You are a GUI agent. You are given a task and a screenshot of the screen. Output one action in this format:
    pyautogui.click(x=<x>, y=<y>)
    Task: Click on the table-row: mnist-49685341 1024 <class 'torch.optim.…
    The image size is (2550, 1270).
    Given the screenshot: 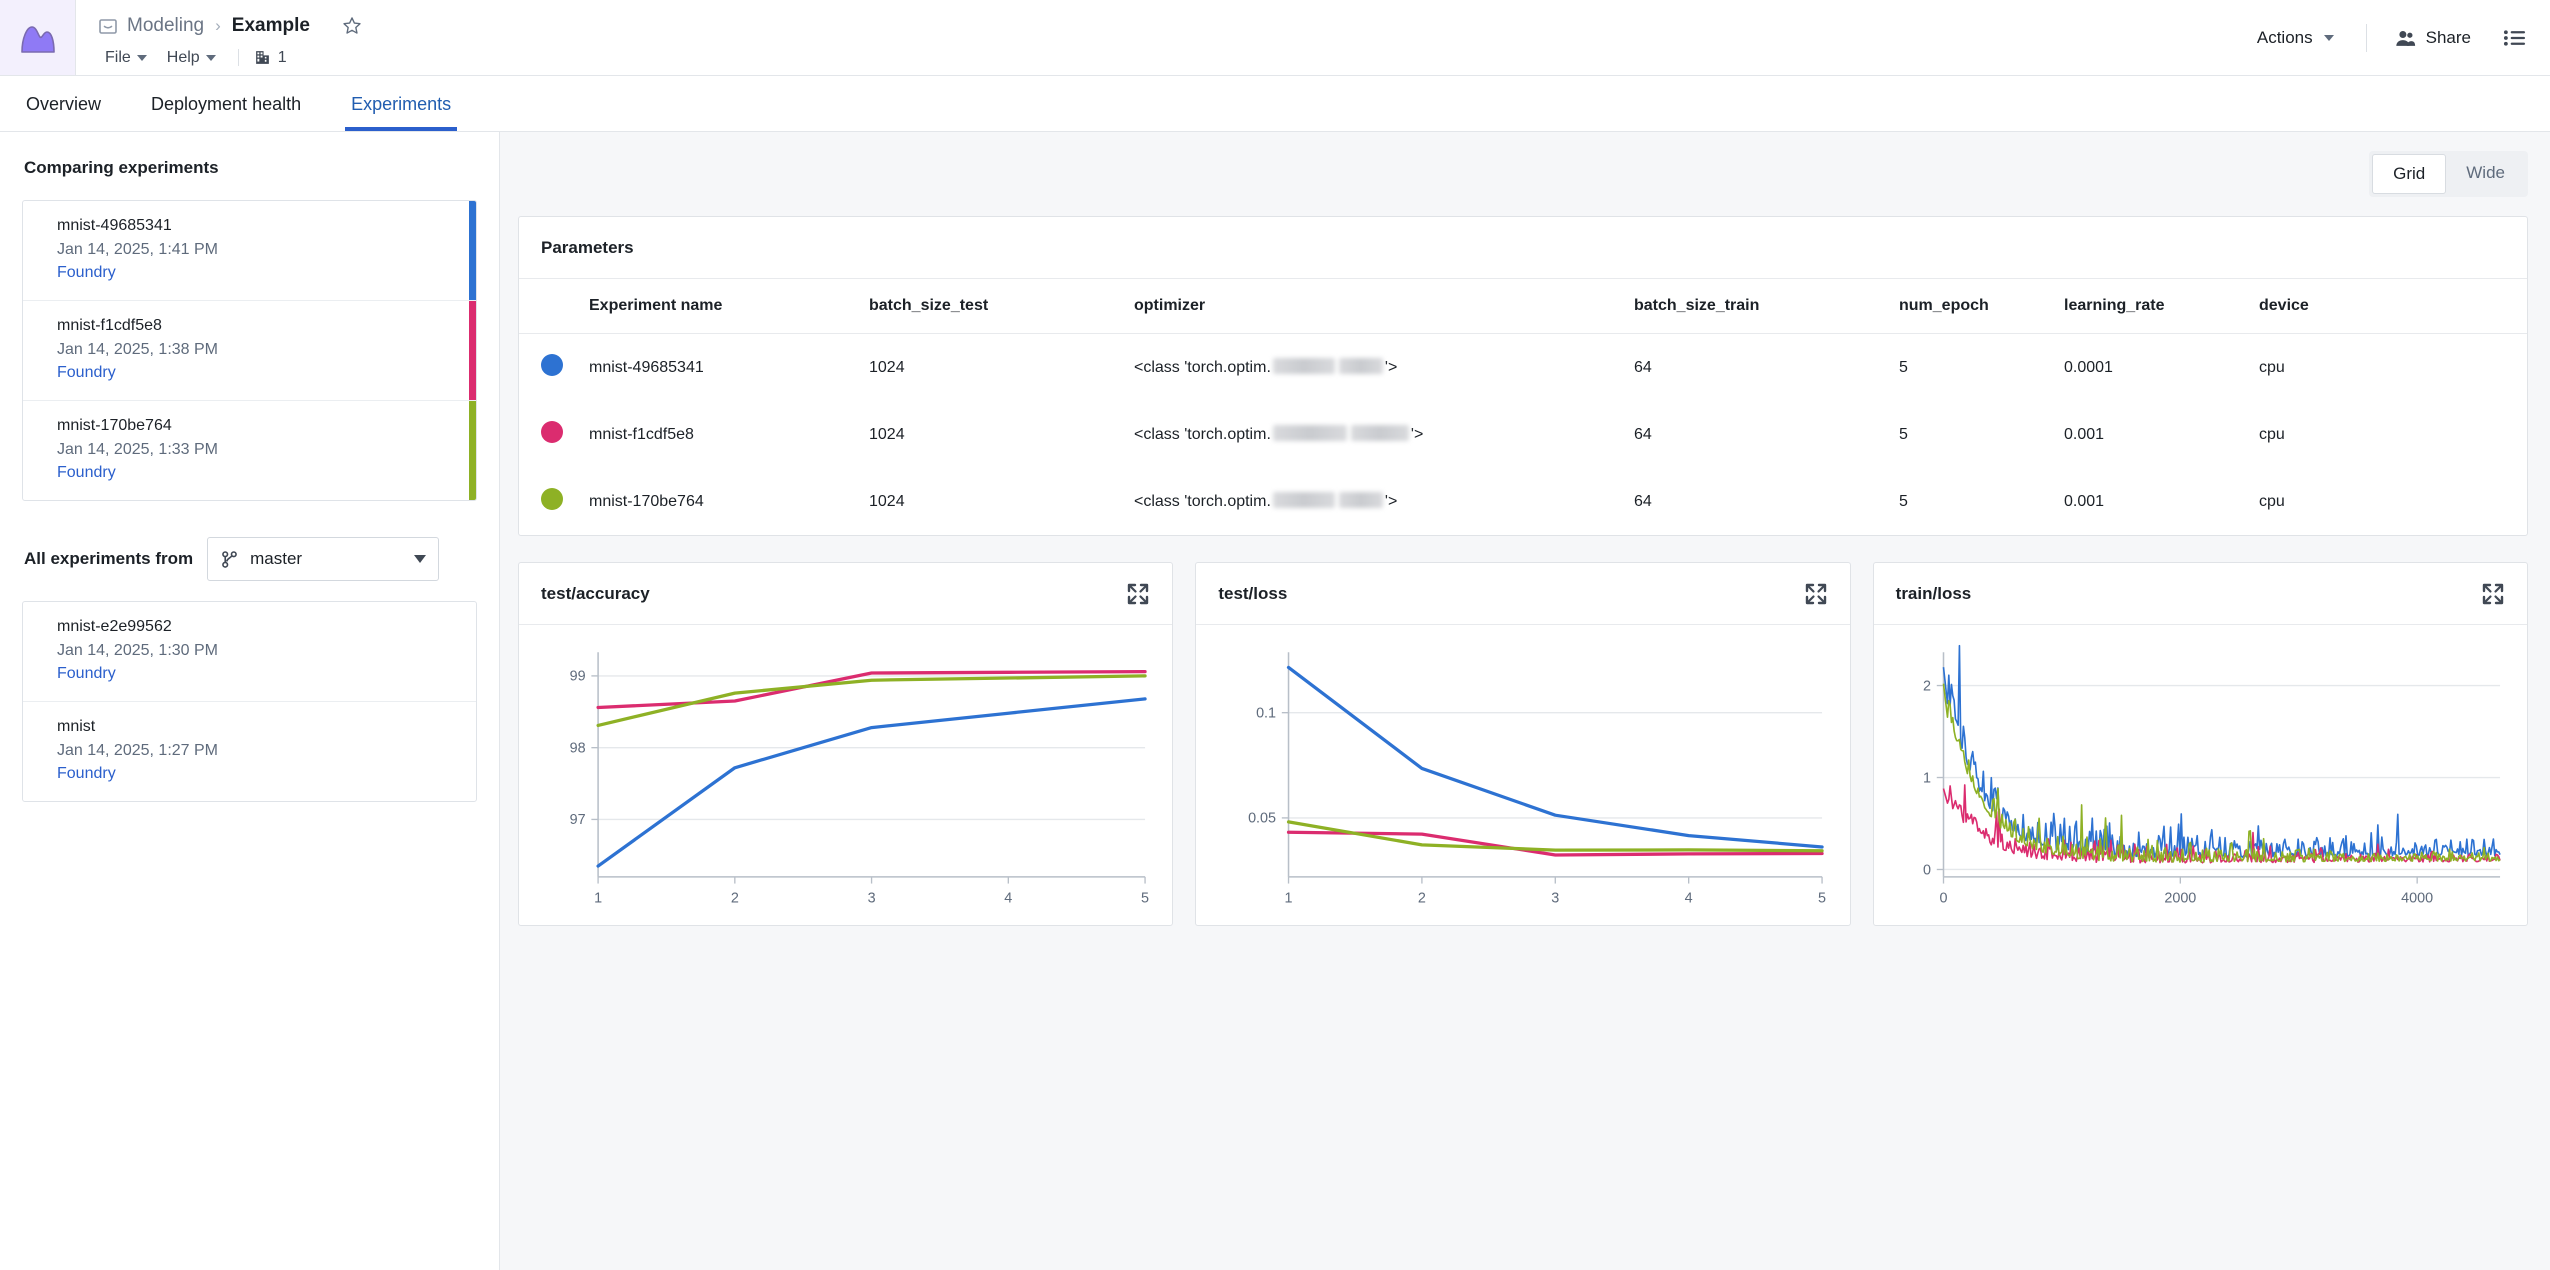 What is the action you would take?
    pyautogui.click(x=1523, y=368)
    